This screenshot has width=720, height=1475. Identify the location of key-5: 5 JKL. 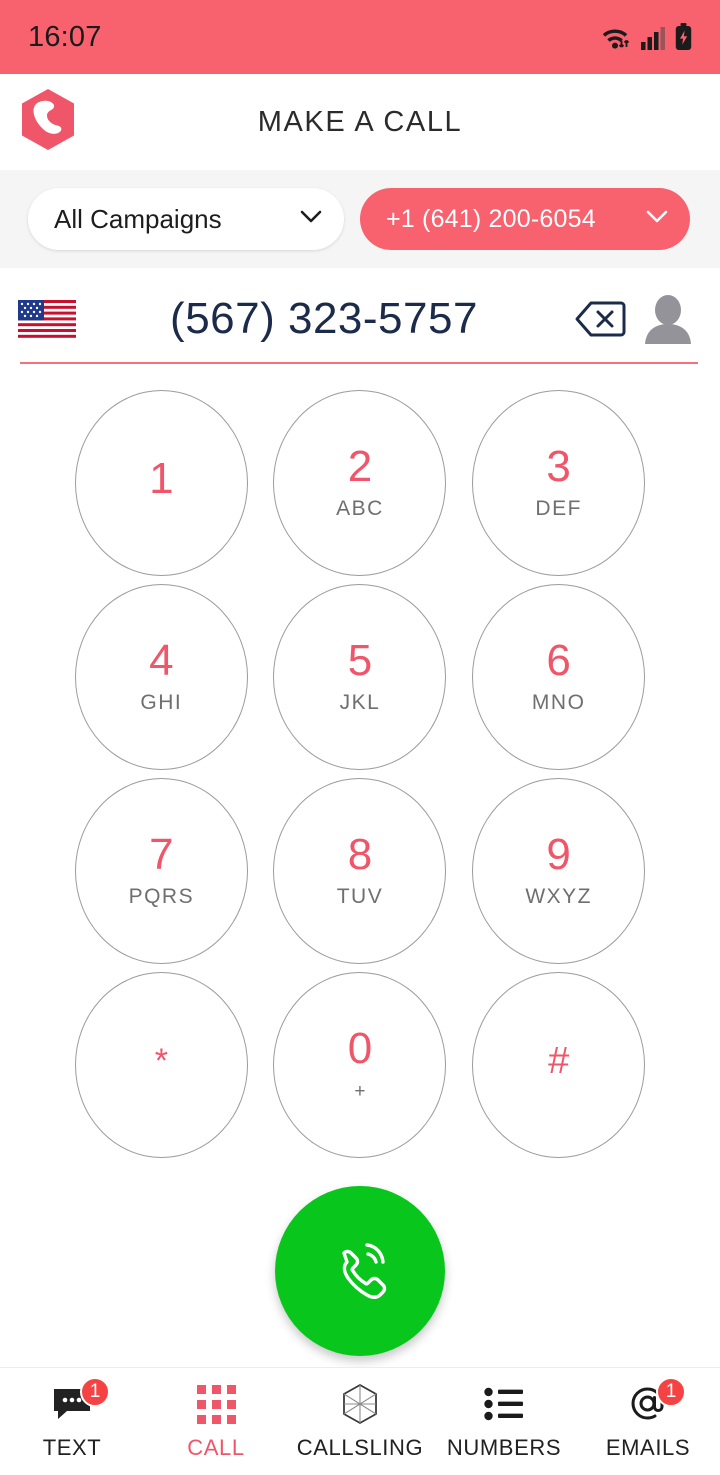
(360, 677).